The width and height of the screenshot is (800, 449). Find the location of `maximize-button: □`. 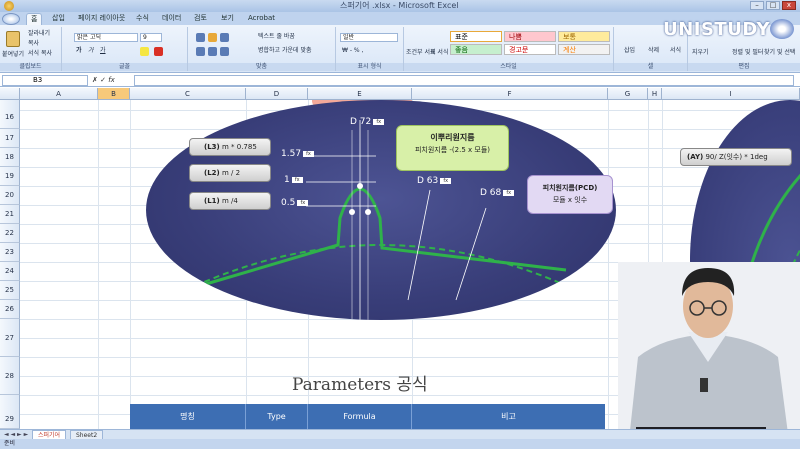

maximize-button: □ is located at coordinates (773, 5).